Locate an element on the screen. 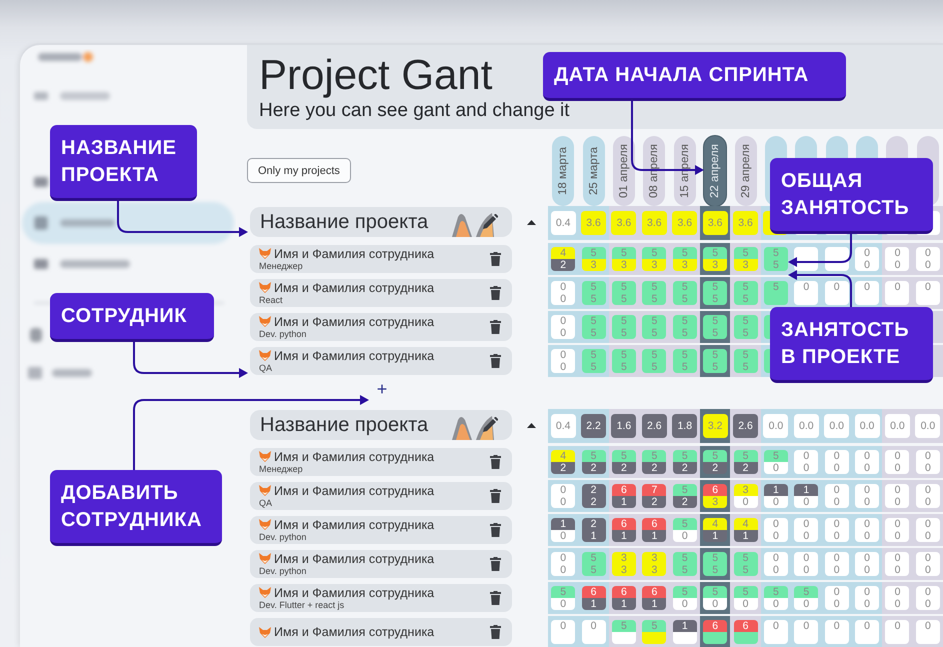 The height and width of the screenshot is (647, 943). date-header: 01 апреля is located at coordinates (623, 171).